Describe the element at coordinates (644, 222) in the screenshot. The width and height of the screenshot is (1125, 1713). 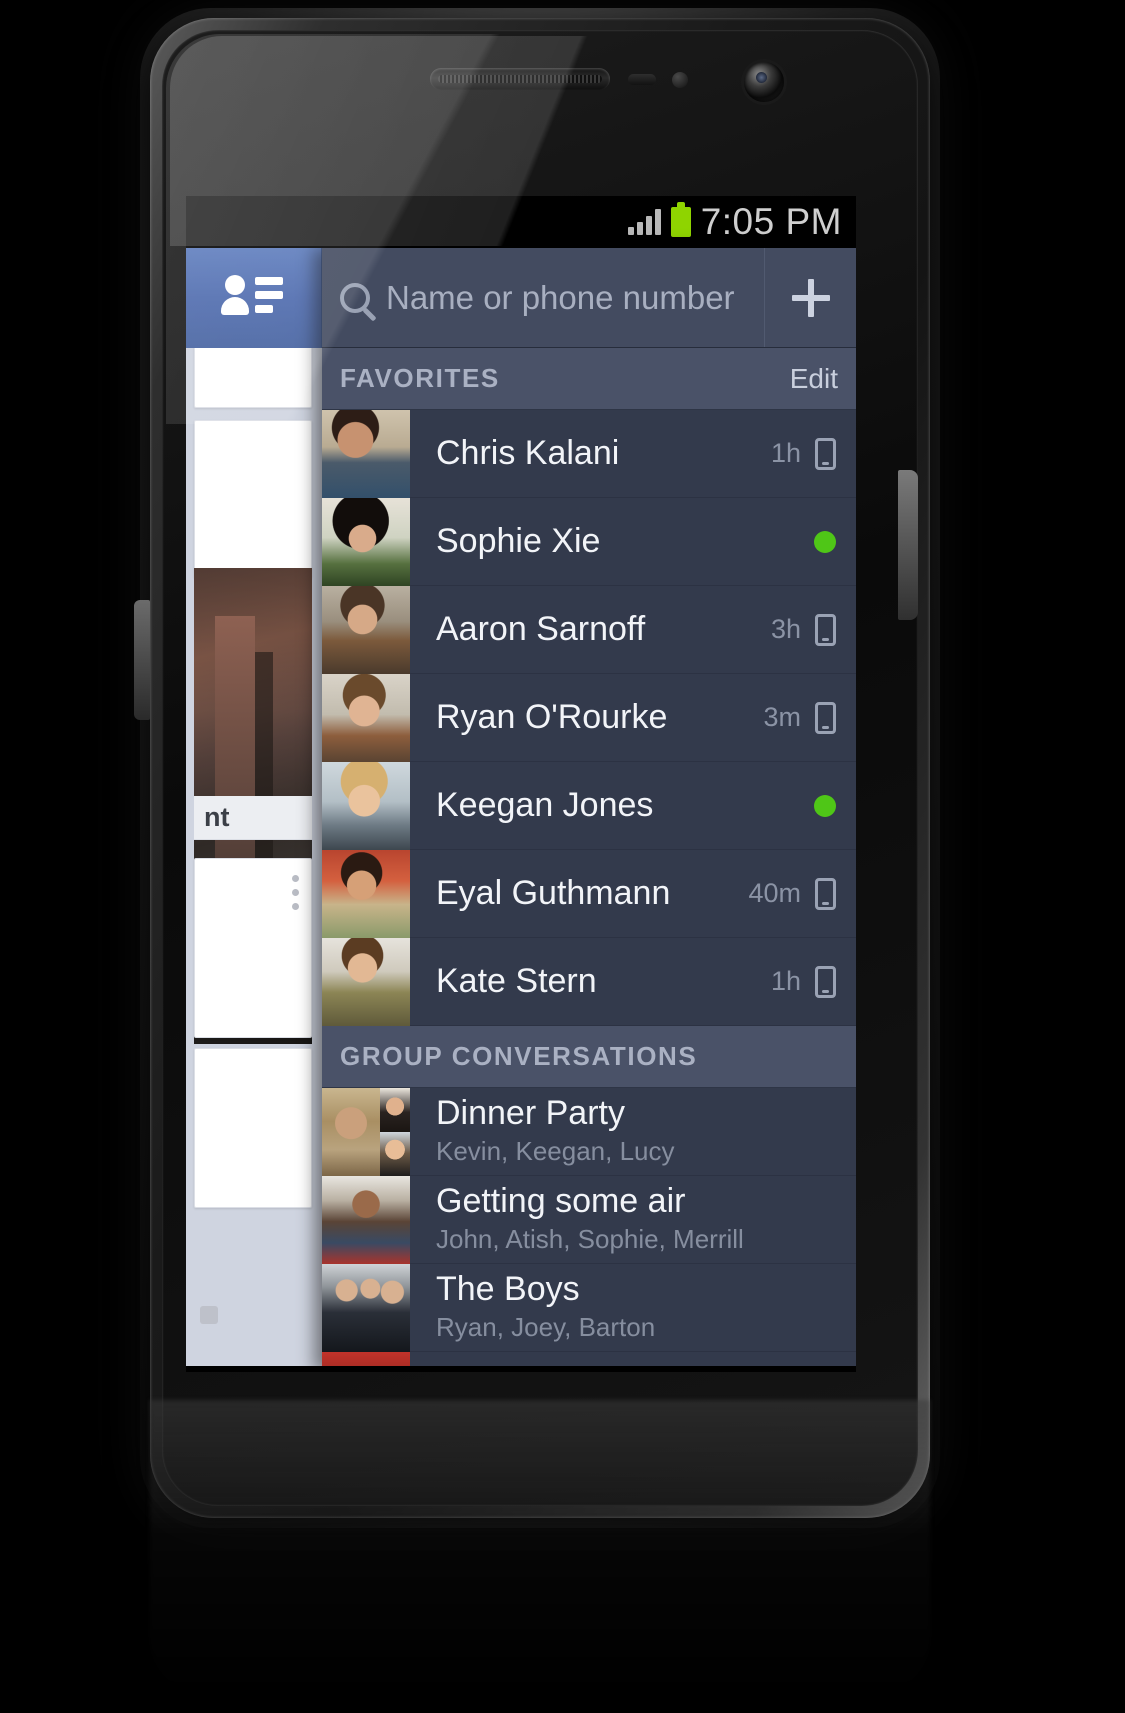
I see `signal-bars-icon` at that location.